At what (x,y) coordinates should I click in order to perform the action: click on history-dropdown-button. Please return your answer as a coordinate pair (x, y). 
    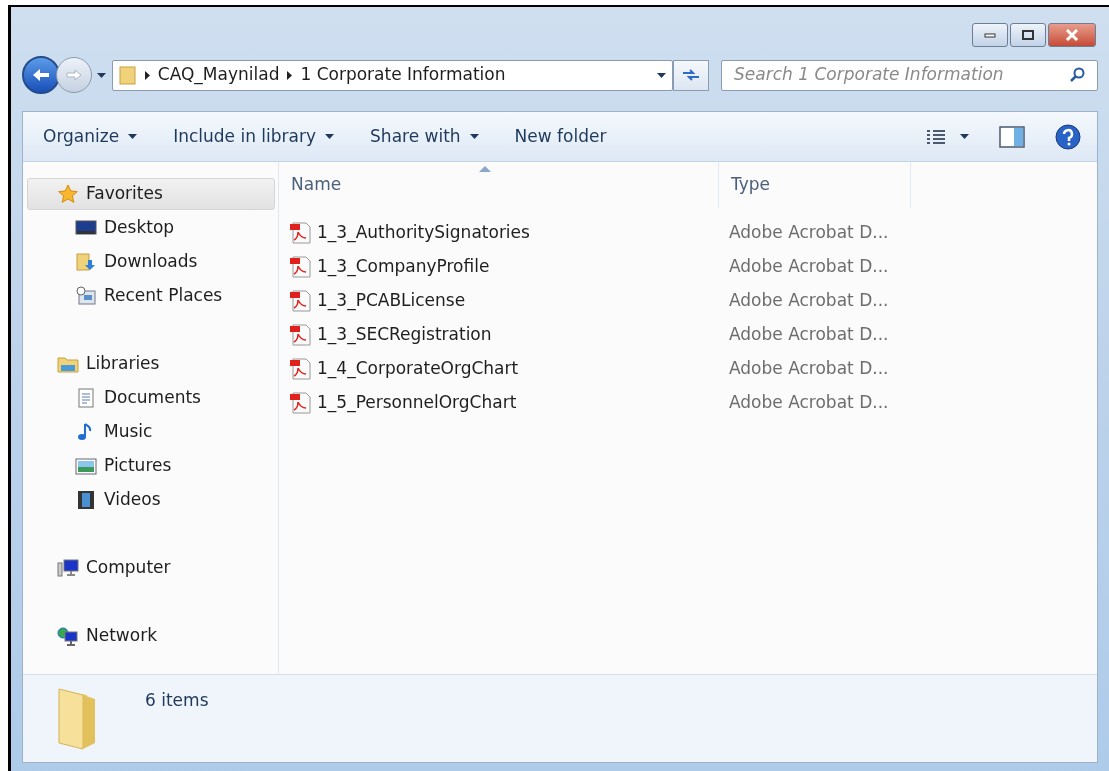
    Looking at the image, I should click on (101, 75).